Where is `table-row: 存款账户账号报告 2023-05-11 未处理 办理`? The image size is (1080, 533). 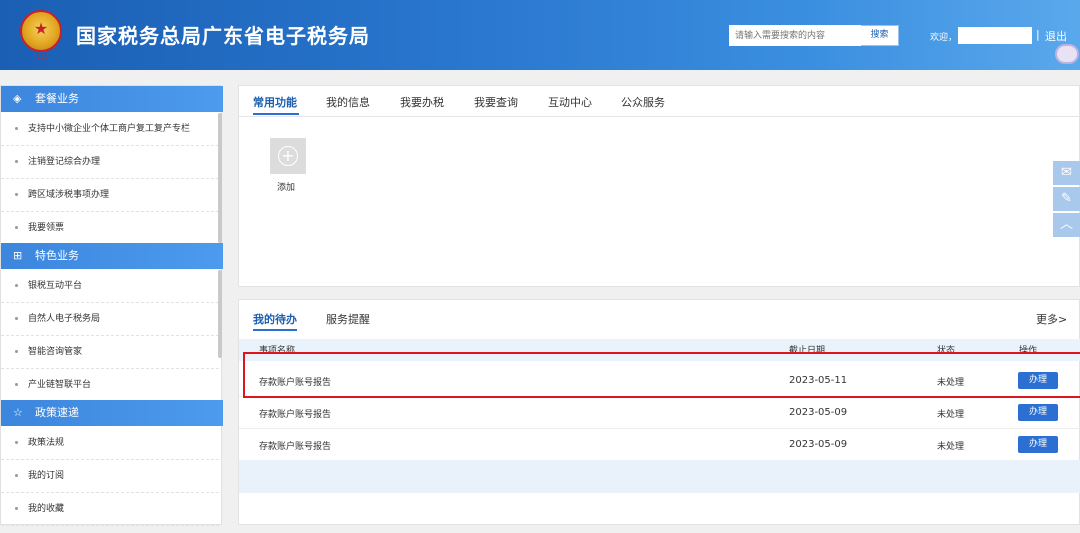
table-row: 存款账户账号报告 2023-05-11 未处理 办理 is located at coordinates (659, 380).